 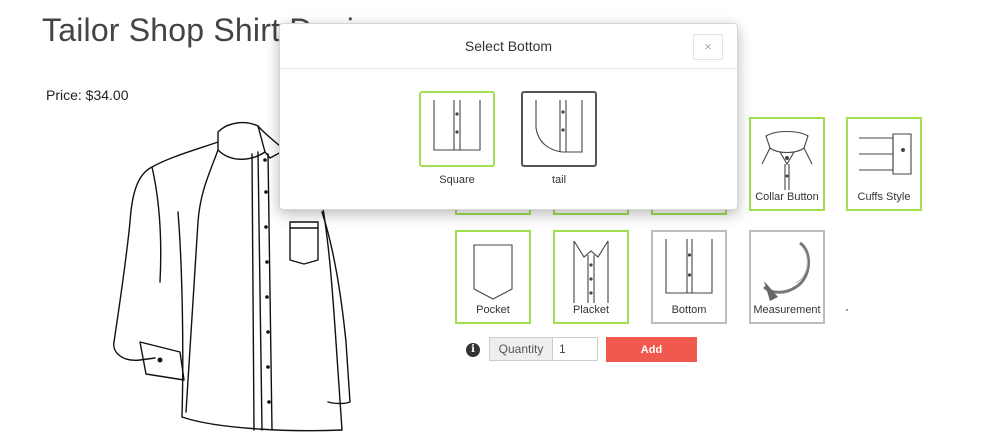 What do you see at coordinates (787, 160) in the screenshot?
I see `collar-button-icon` at bounding box center [787, 160].